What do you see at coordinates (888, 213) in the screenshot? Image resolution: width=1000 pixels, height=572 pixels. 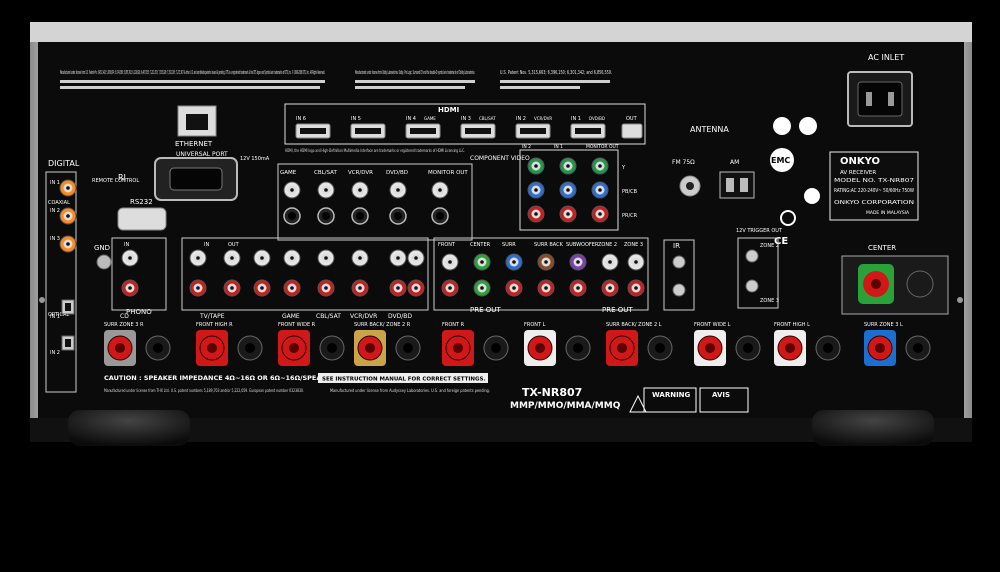 I see `made-in-label: MADE IN MALAYSIA` at bounding box center [888, 213].